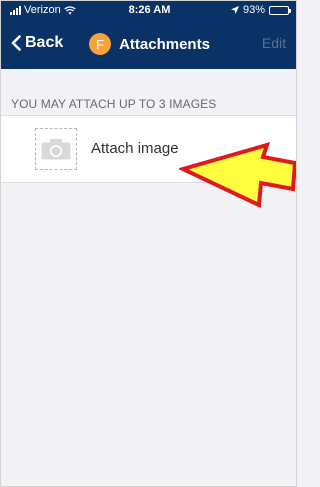 Image resolution: width=320 pixels, height=487 pixels. I want to click on pointer-arrow-icon, so click(237, 175).